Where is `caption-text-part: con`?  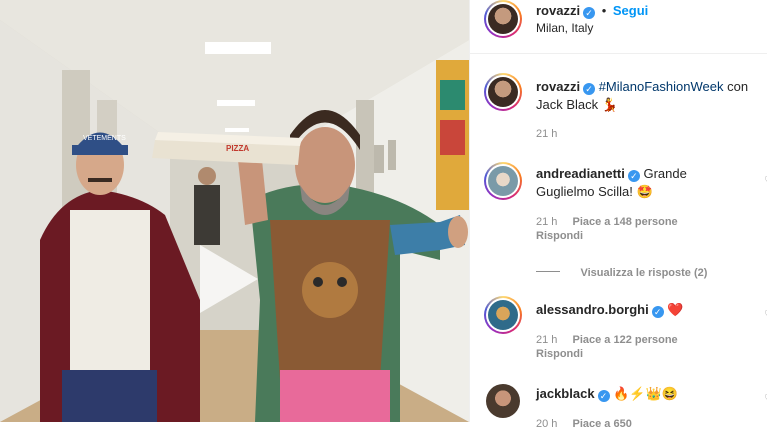 caption-text-part: con is located at coordinates (736, 86).